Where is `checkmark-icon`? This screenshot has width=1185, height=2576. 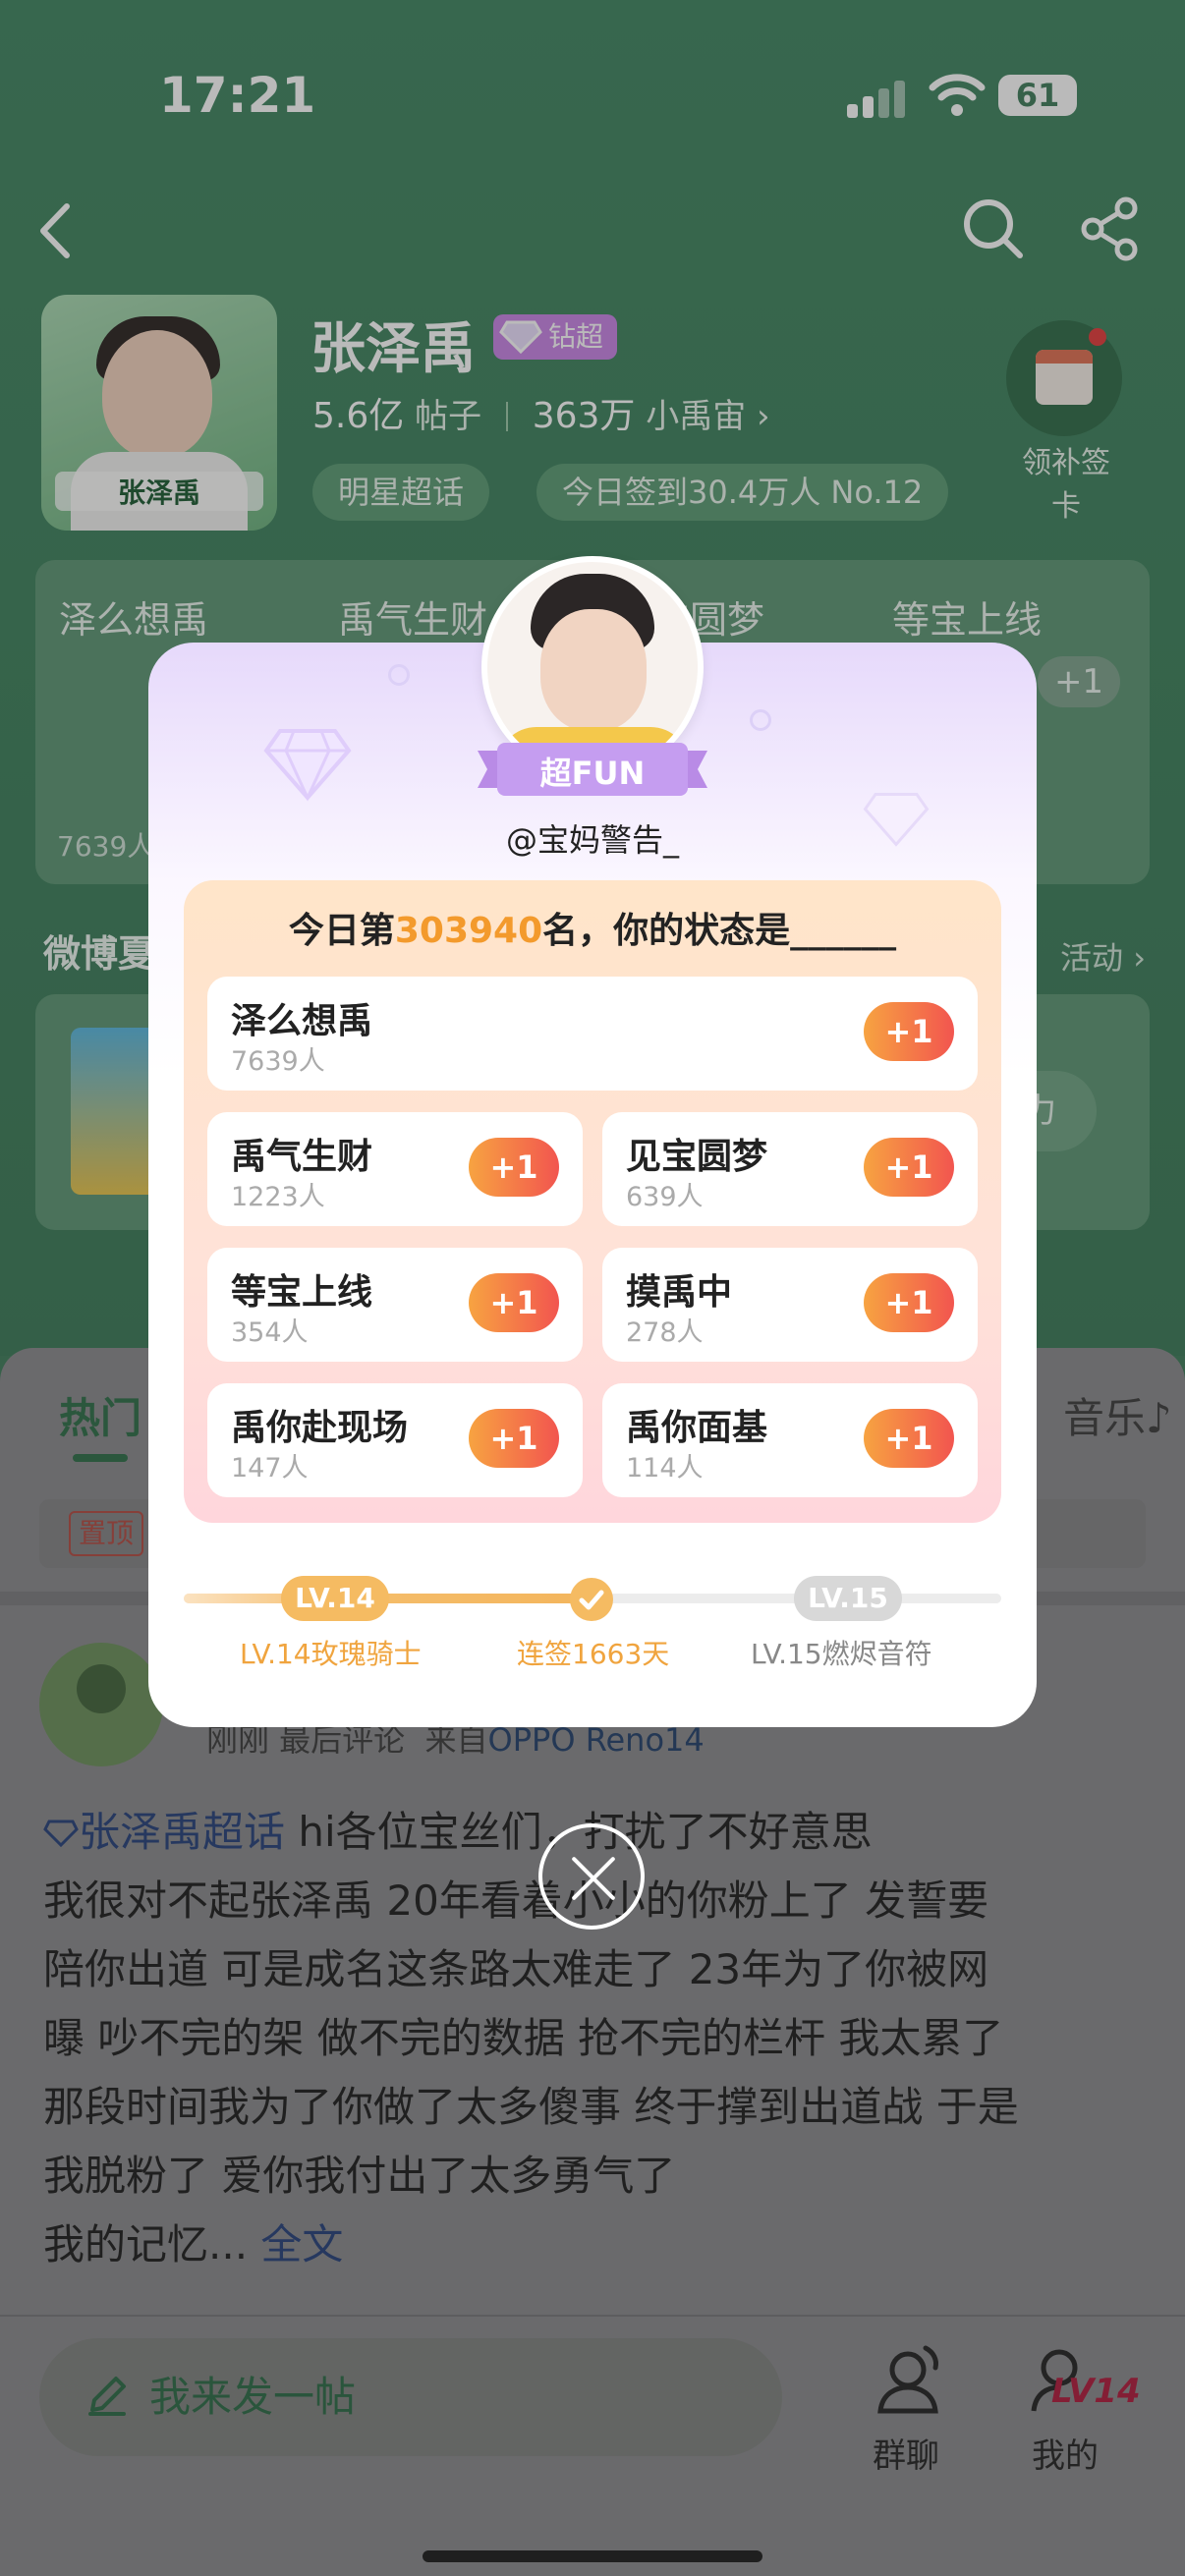 checkmark-icon is located at coordinates (592, 1599).